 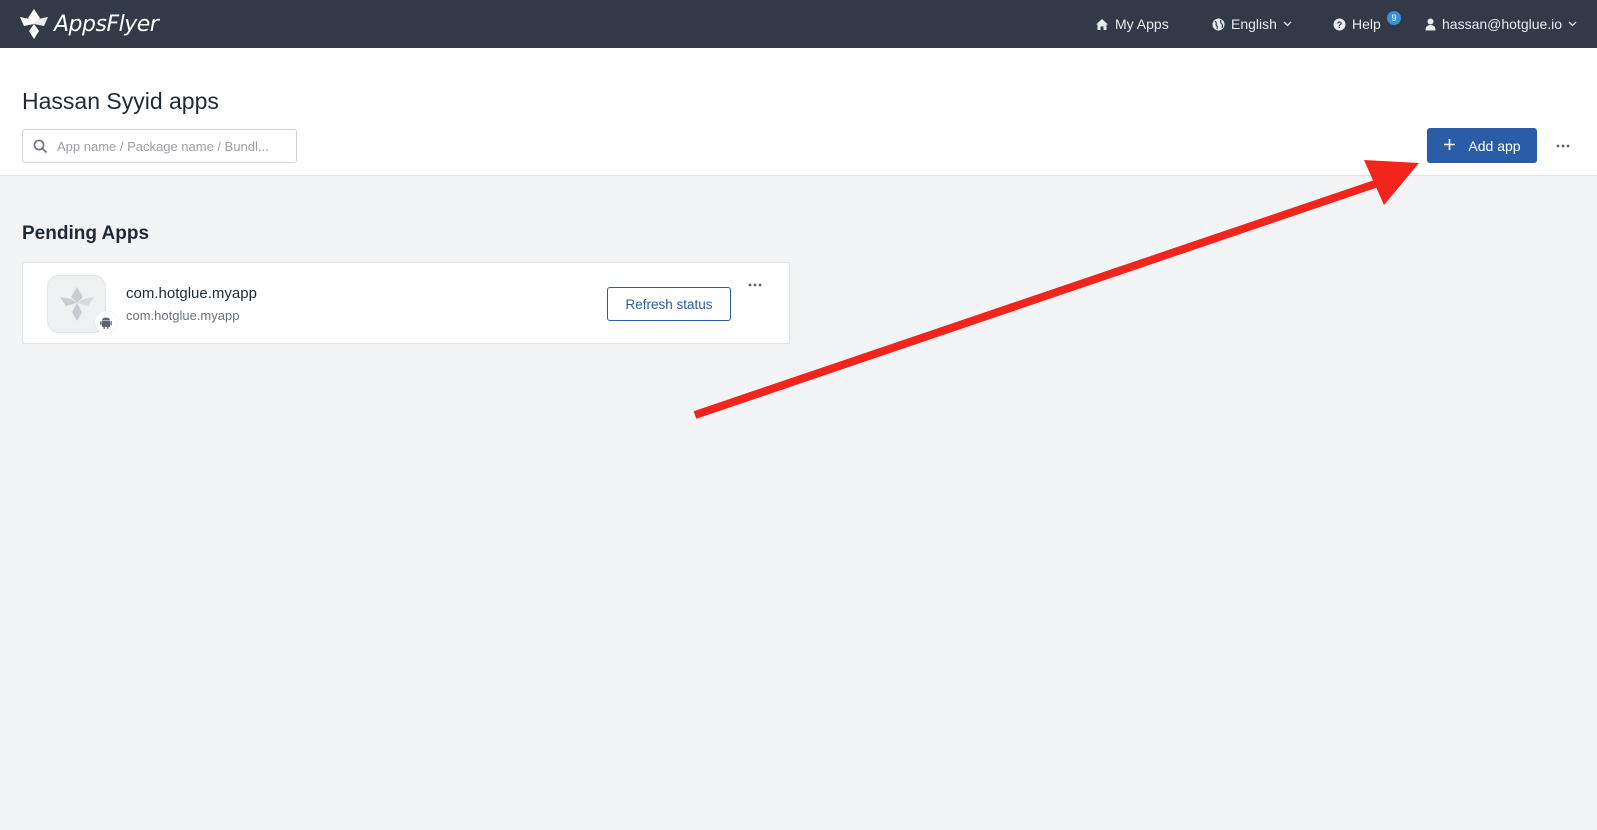 What do you see at coordinates (183, 315) in the screenshot?
I see `app-package: com.hotglue.myapp` at bounding box center [183, 315].